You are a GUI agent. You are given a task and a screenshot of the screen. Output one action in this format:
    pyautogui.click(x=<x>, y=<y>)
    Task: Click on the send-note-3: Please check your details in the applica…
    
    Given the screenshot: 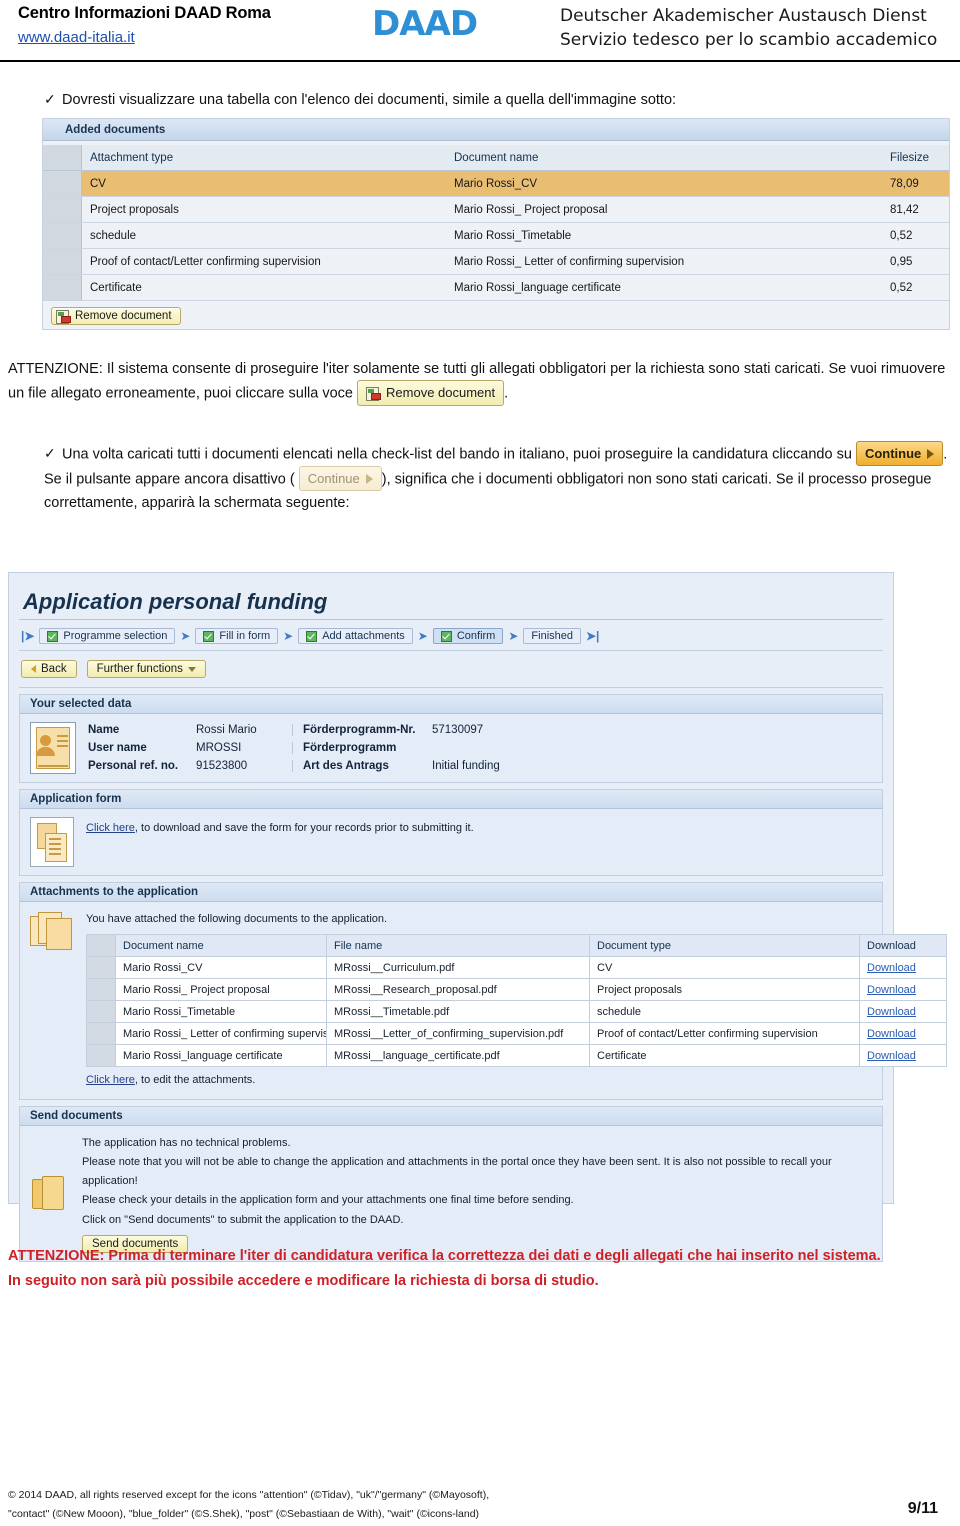 What is the action you would take?
    pyautogui.click(x=328, y=1200)
    